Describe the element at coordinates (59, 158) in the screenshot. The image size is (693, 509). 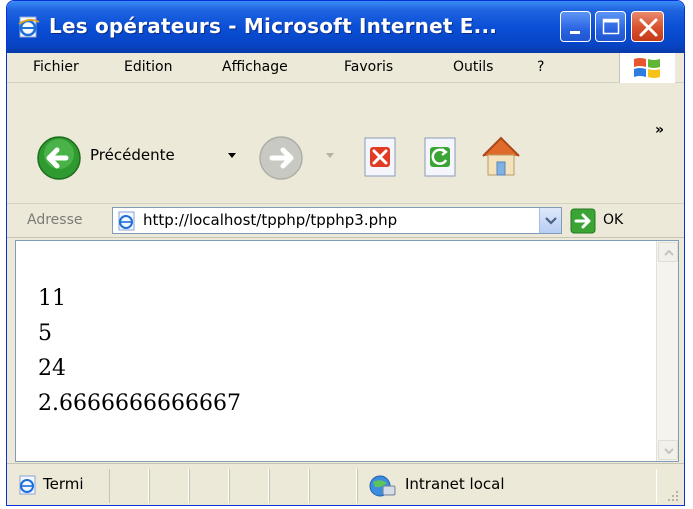
I see `back-arrow-icon` at that location.